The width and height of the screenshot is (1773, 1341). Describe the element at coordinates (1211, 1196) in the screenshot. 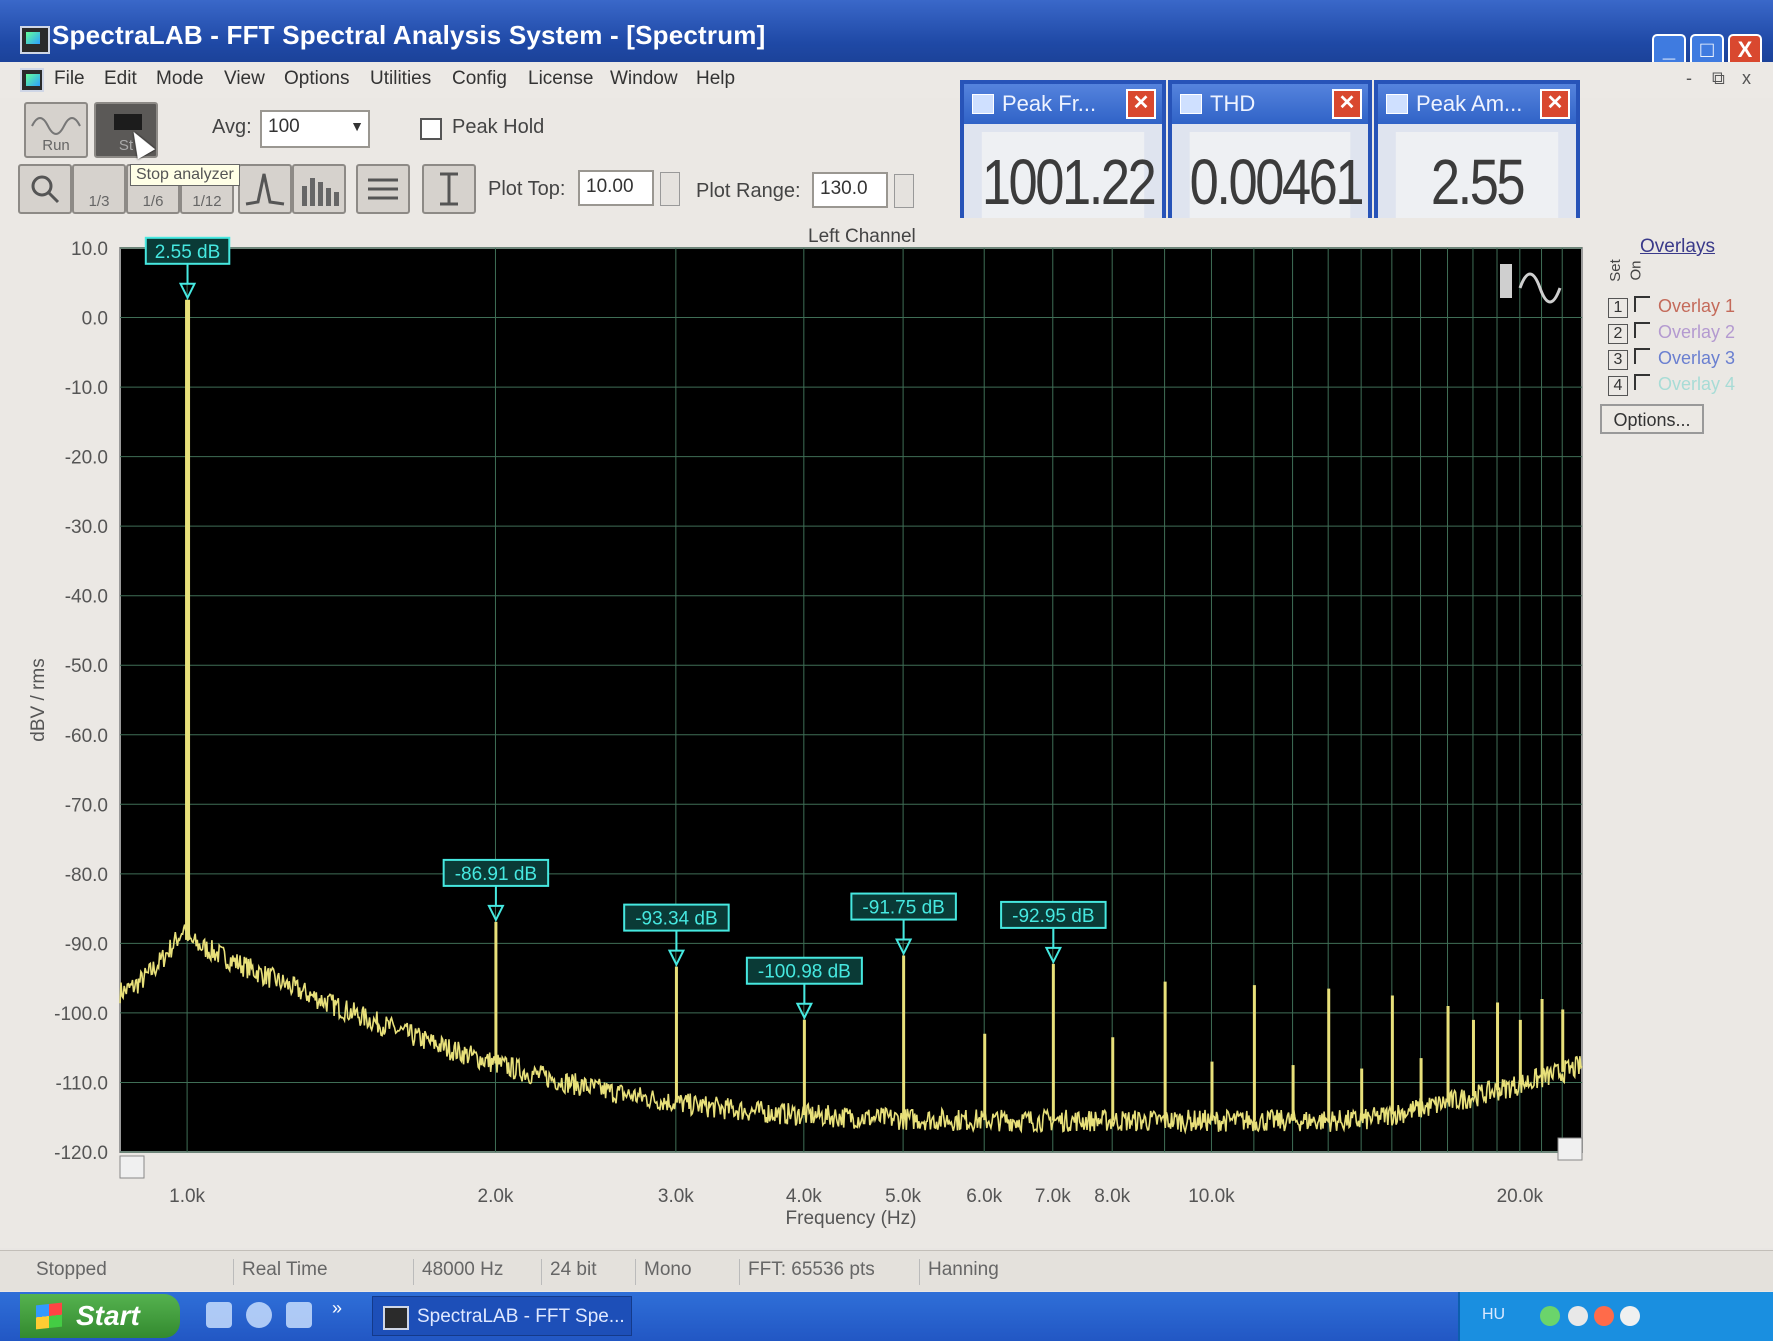

I see `x-tick-label: 10.0k` at that location.